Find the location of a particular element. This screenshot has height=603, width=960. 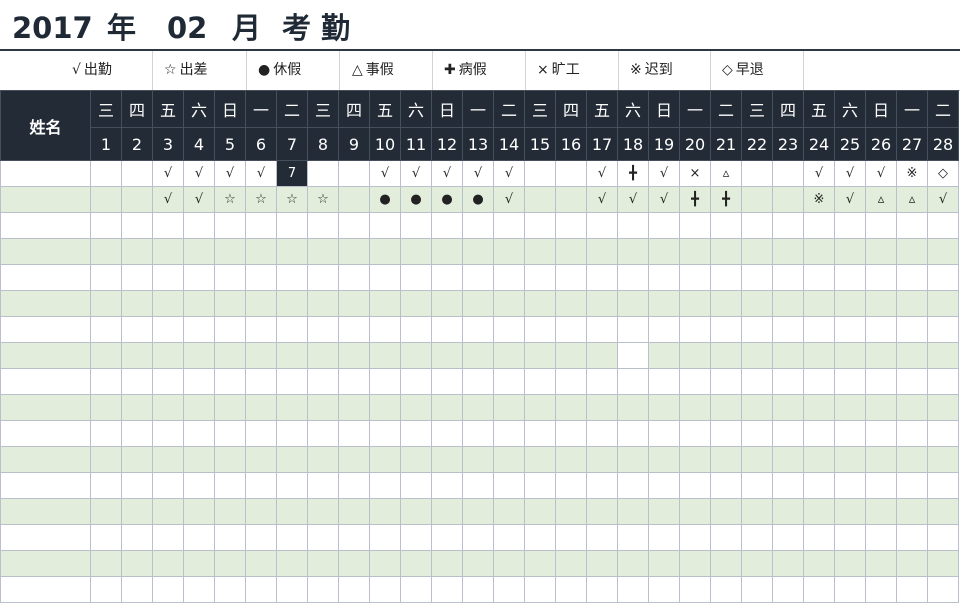

attendance-cell: ◇ is located at coordinates (943, 173).